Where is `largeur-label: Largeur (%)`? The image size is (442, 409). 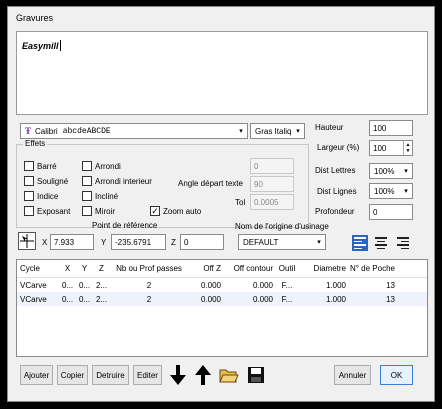 largeur-label: Largeur (%) is located at coordinates (338, 147).